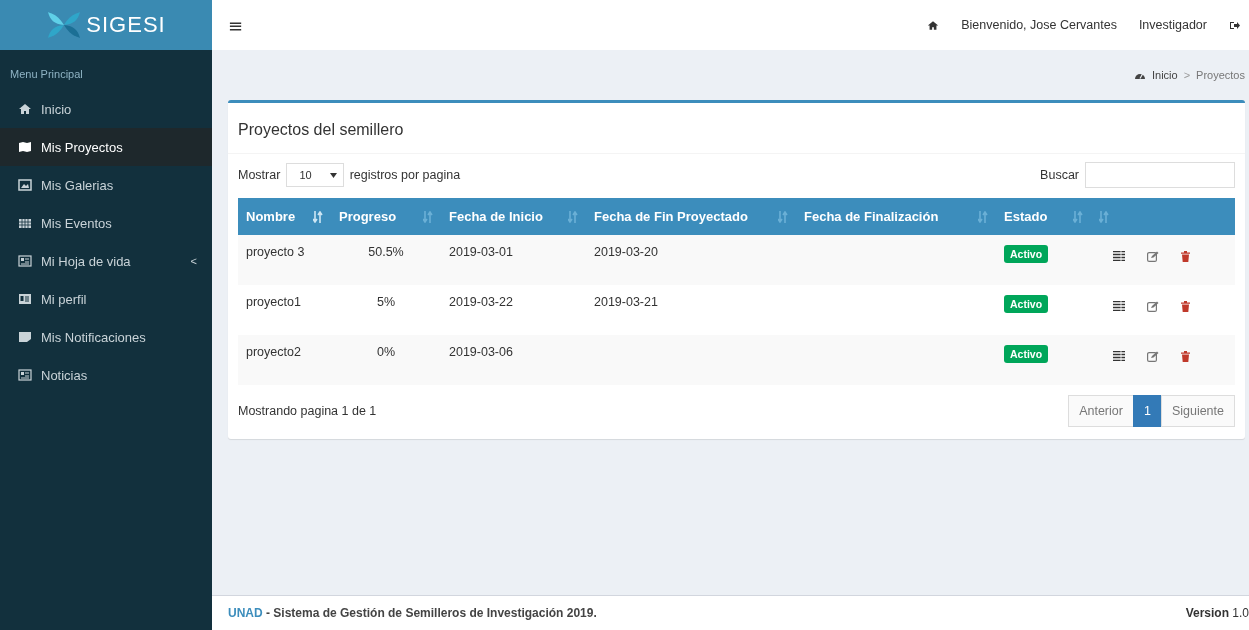 The width and height of the screenshot is (1249, 630). What do you see at coordinates (315, 175) in the screenshot?
I see `page-size-select: 10` at bounding box center [315, 175].